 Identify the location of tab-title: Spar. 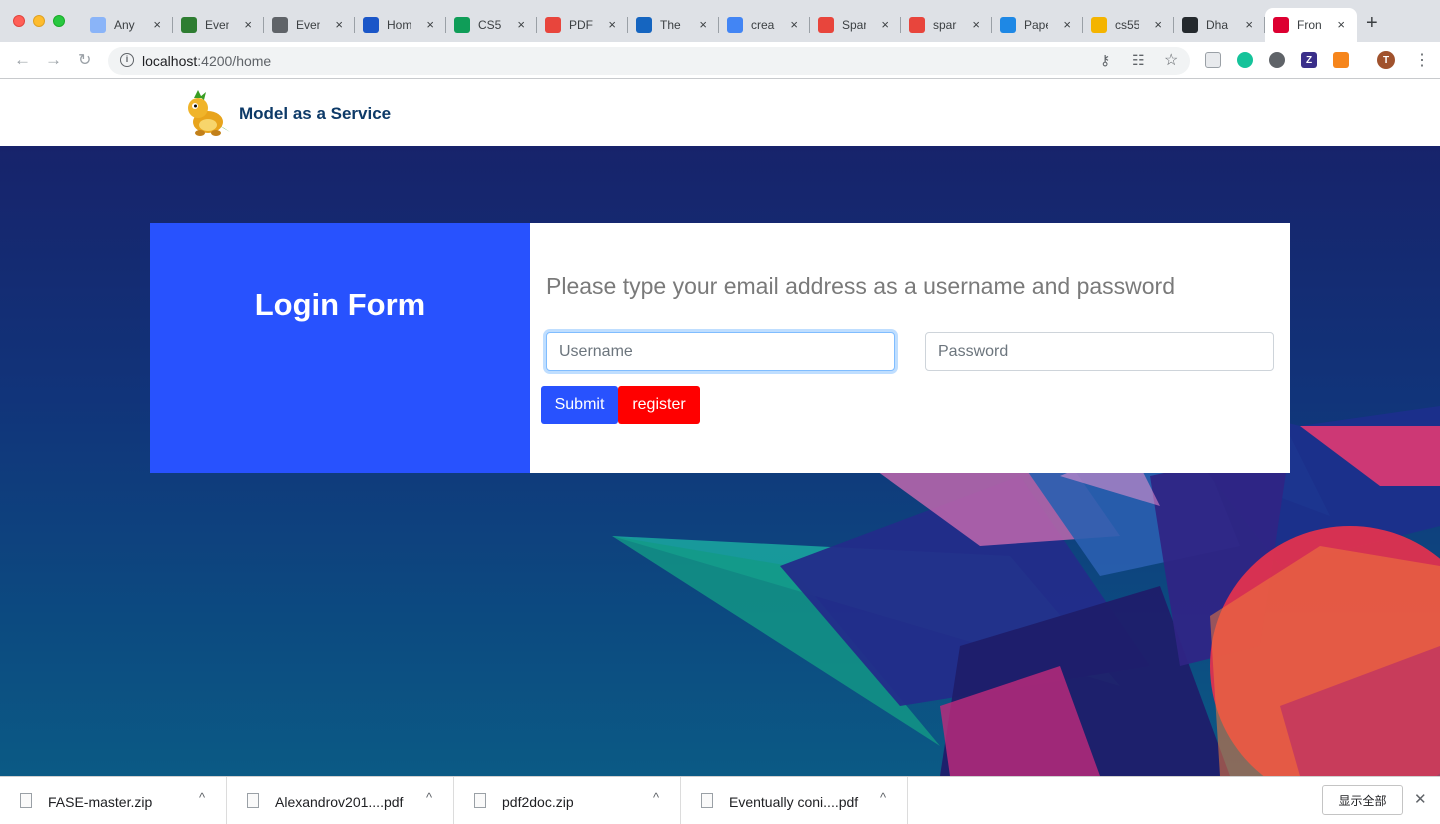
(854, 25).